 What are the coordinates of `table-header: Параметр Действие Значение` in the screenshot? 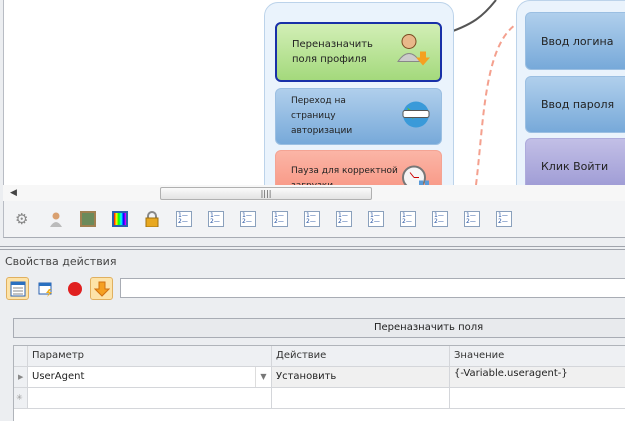 It's located at (319, 356).